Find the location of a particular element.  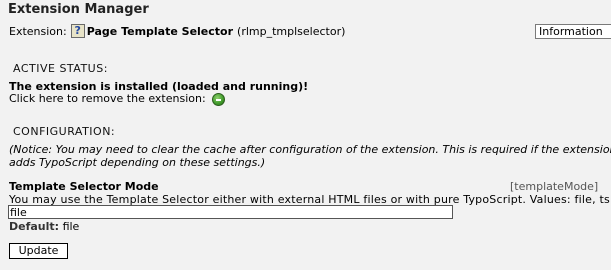

remove-extension-icon is located at coordinates (219, 99).